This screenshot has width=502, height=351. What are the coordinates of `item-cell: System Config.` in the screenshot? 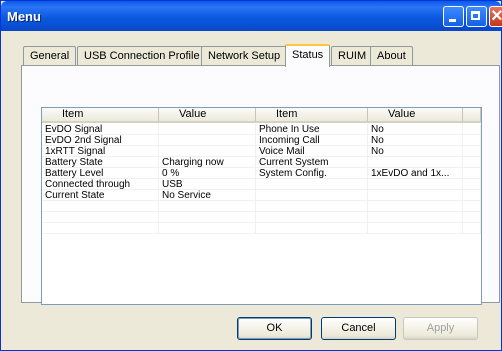 It's located at (312, 173).